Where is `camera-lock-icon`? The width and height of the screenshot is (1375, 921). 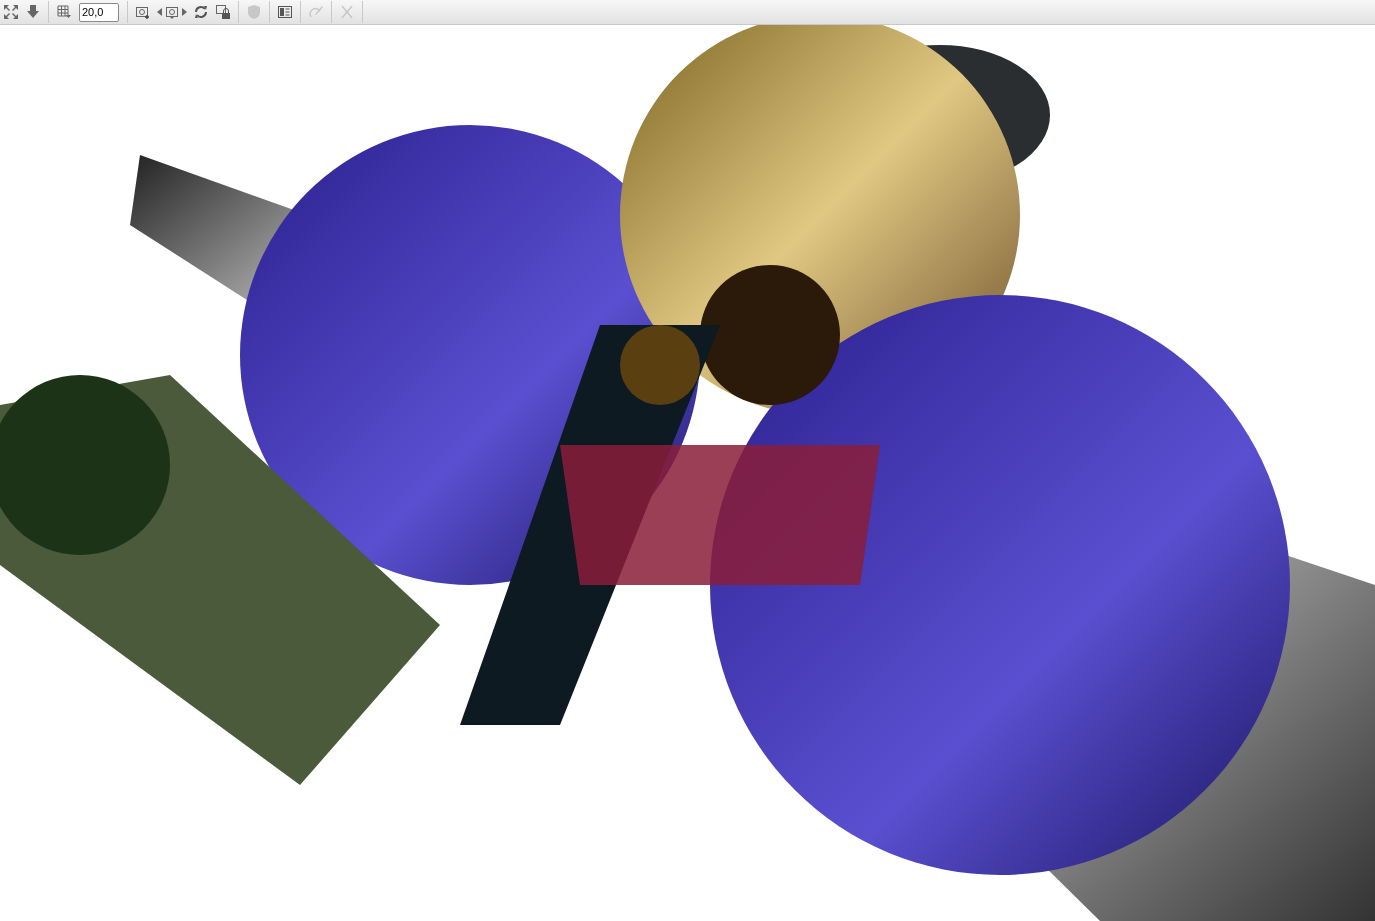
camera-lock-icon is located at coordinates (223, 12).